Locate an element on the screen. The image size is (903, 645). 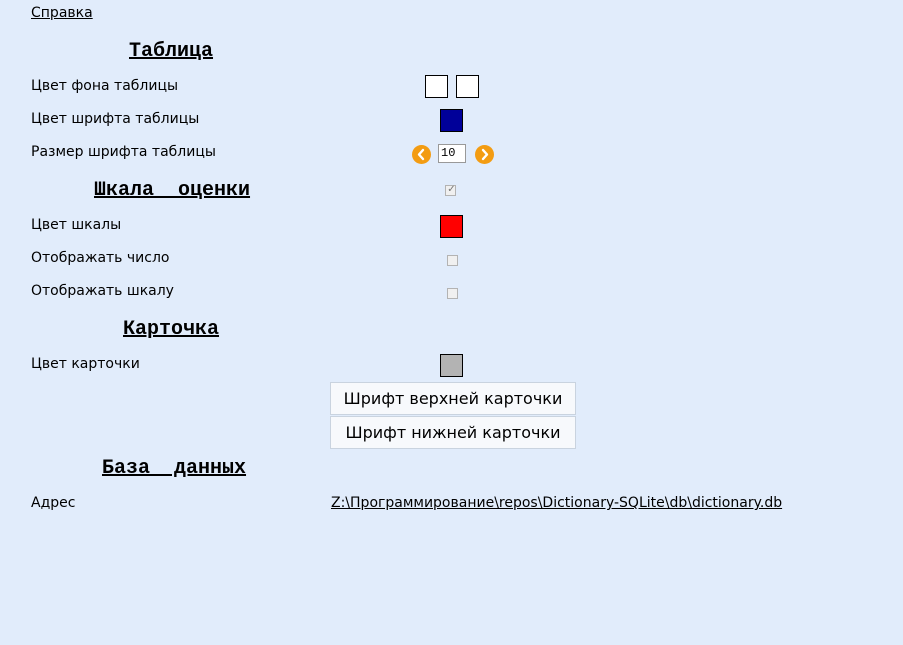
table-font-color-label: Цвет шрифта таблицы is located at coordinates (115, 119).